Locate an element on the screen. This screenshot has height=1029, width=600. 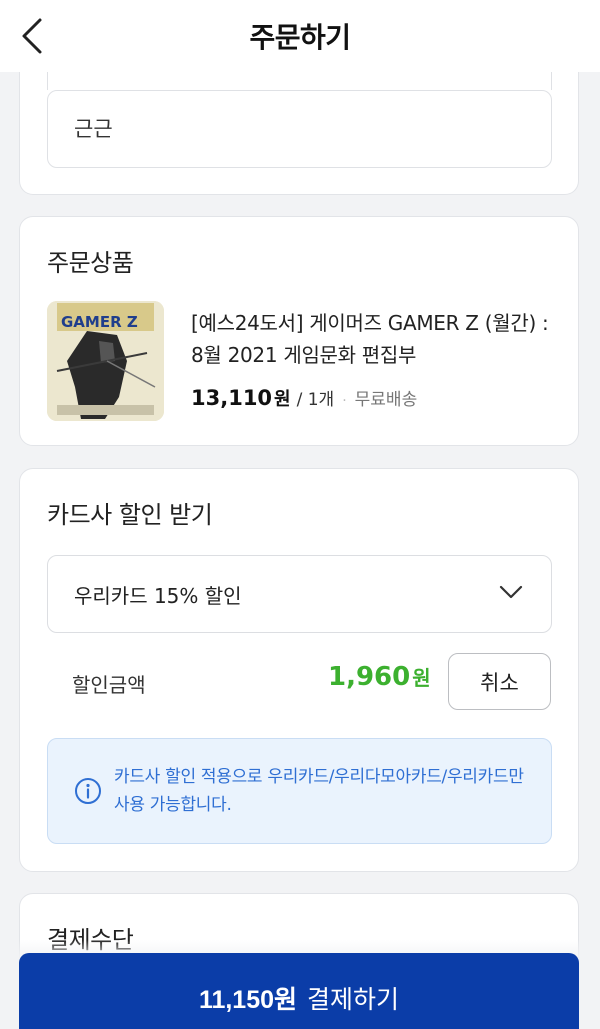
discount-select: 우리카드 15% 할인 is located at coordinates (299, 594).